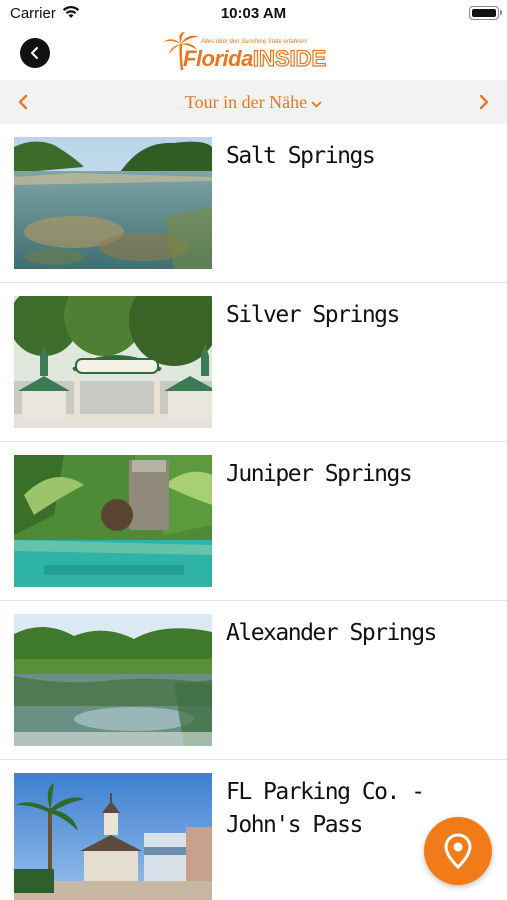 This screenshot has height=900, width=507. Describe the element at coordinates (316, 103) in the screenshot. I see `chevron-down-icon` at that location.